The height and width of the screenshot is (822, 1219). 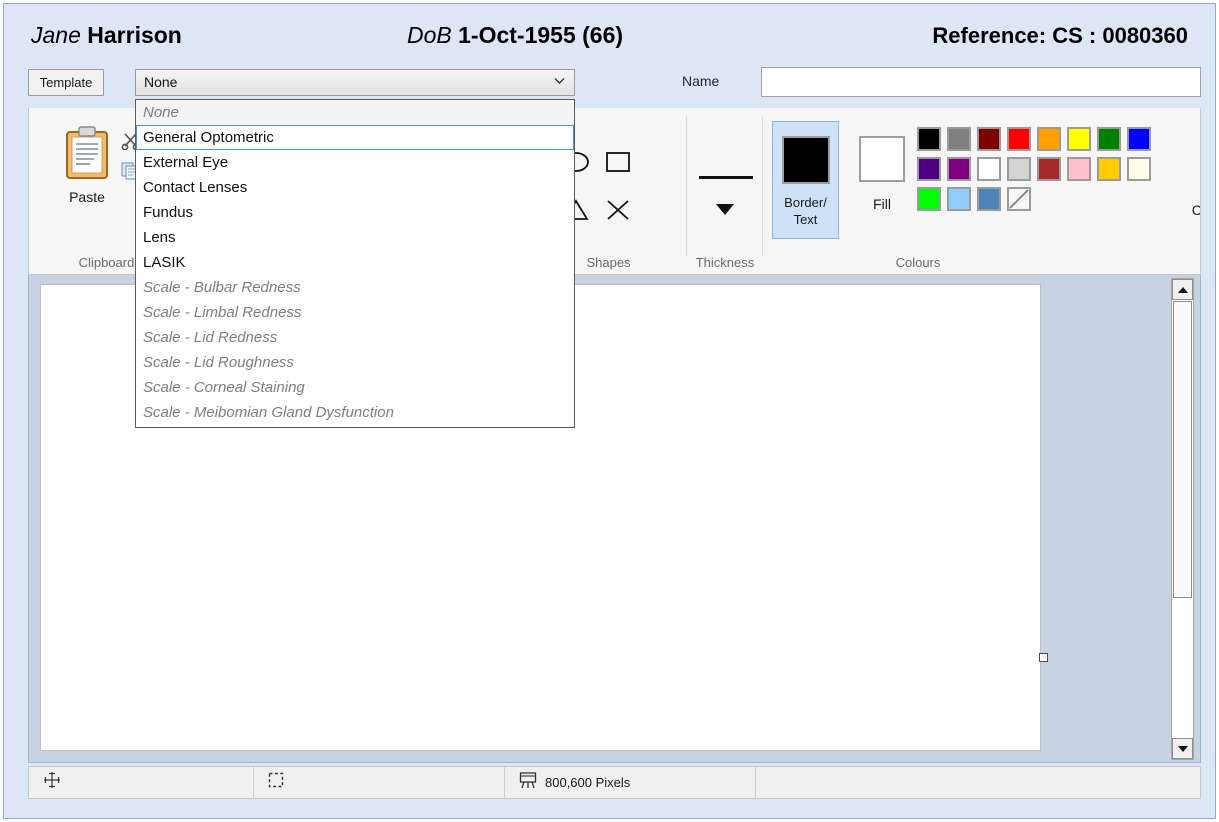 I want to click on fill-swatch, so click(x=882, y=159).